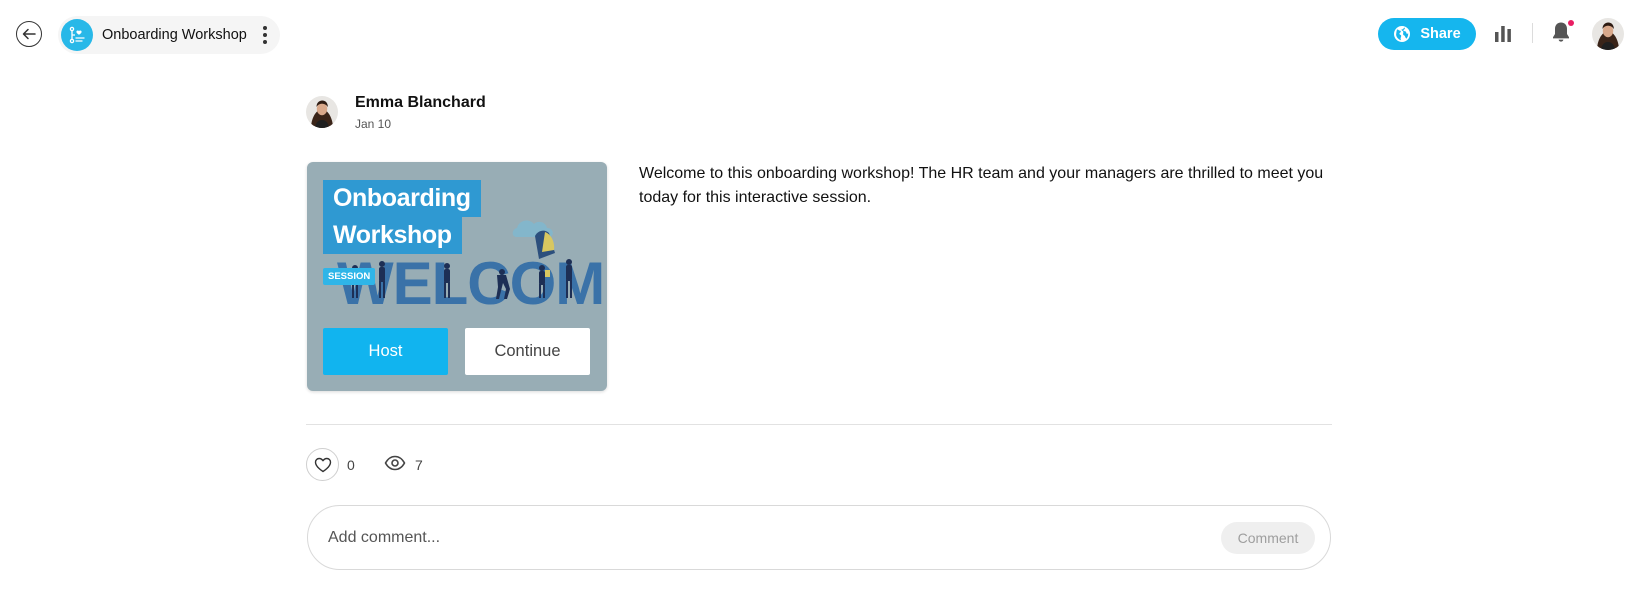 This screenshot has height=604, width=1638. What do you see at coordinates (174, 35) in the screenshot?
I see `page-title: Onboarding Workshop` at bounding box center [174, 35].